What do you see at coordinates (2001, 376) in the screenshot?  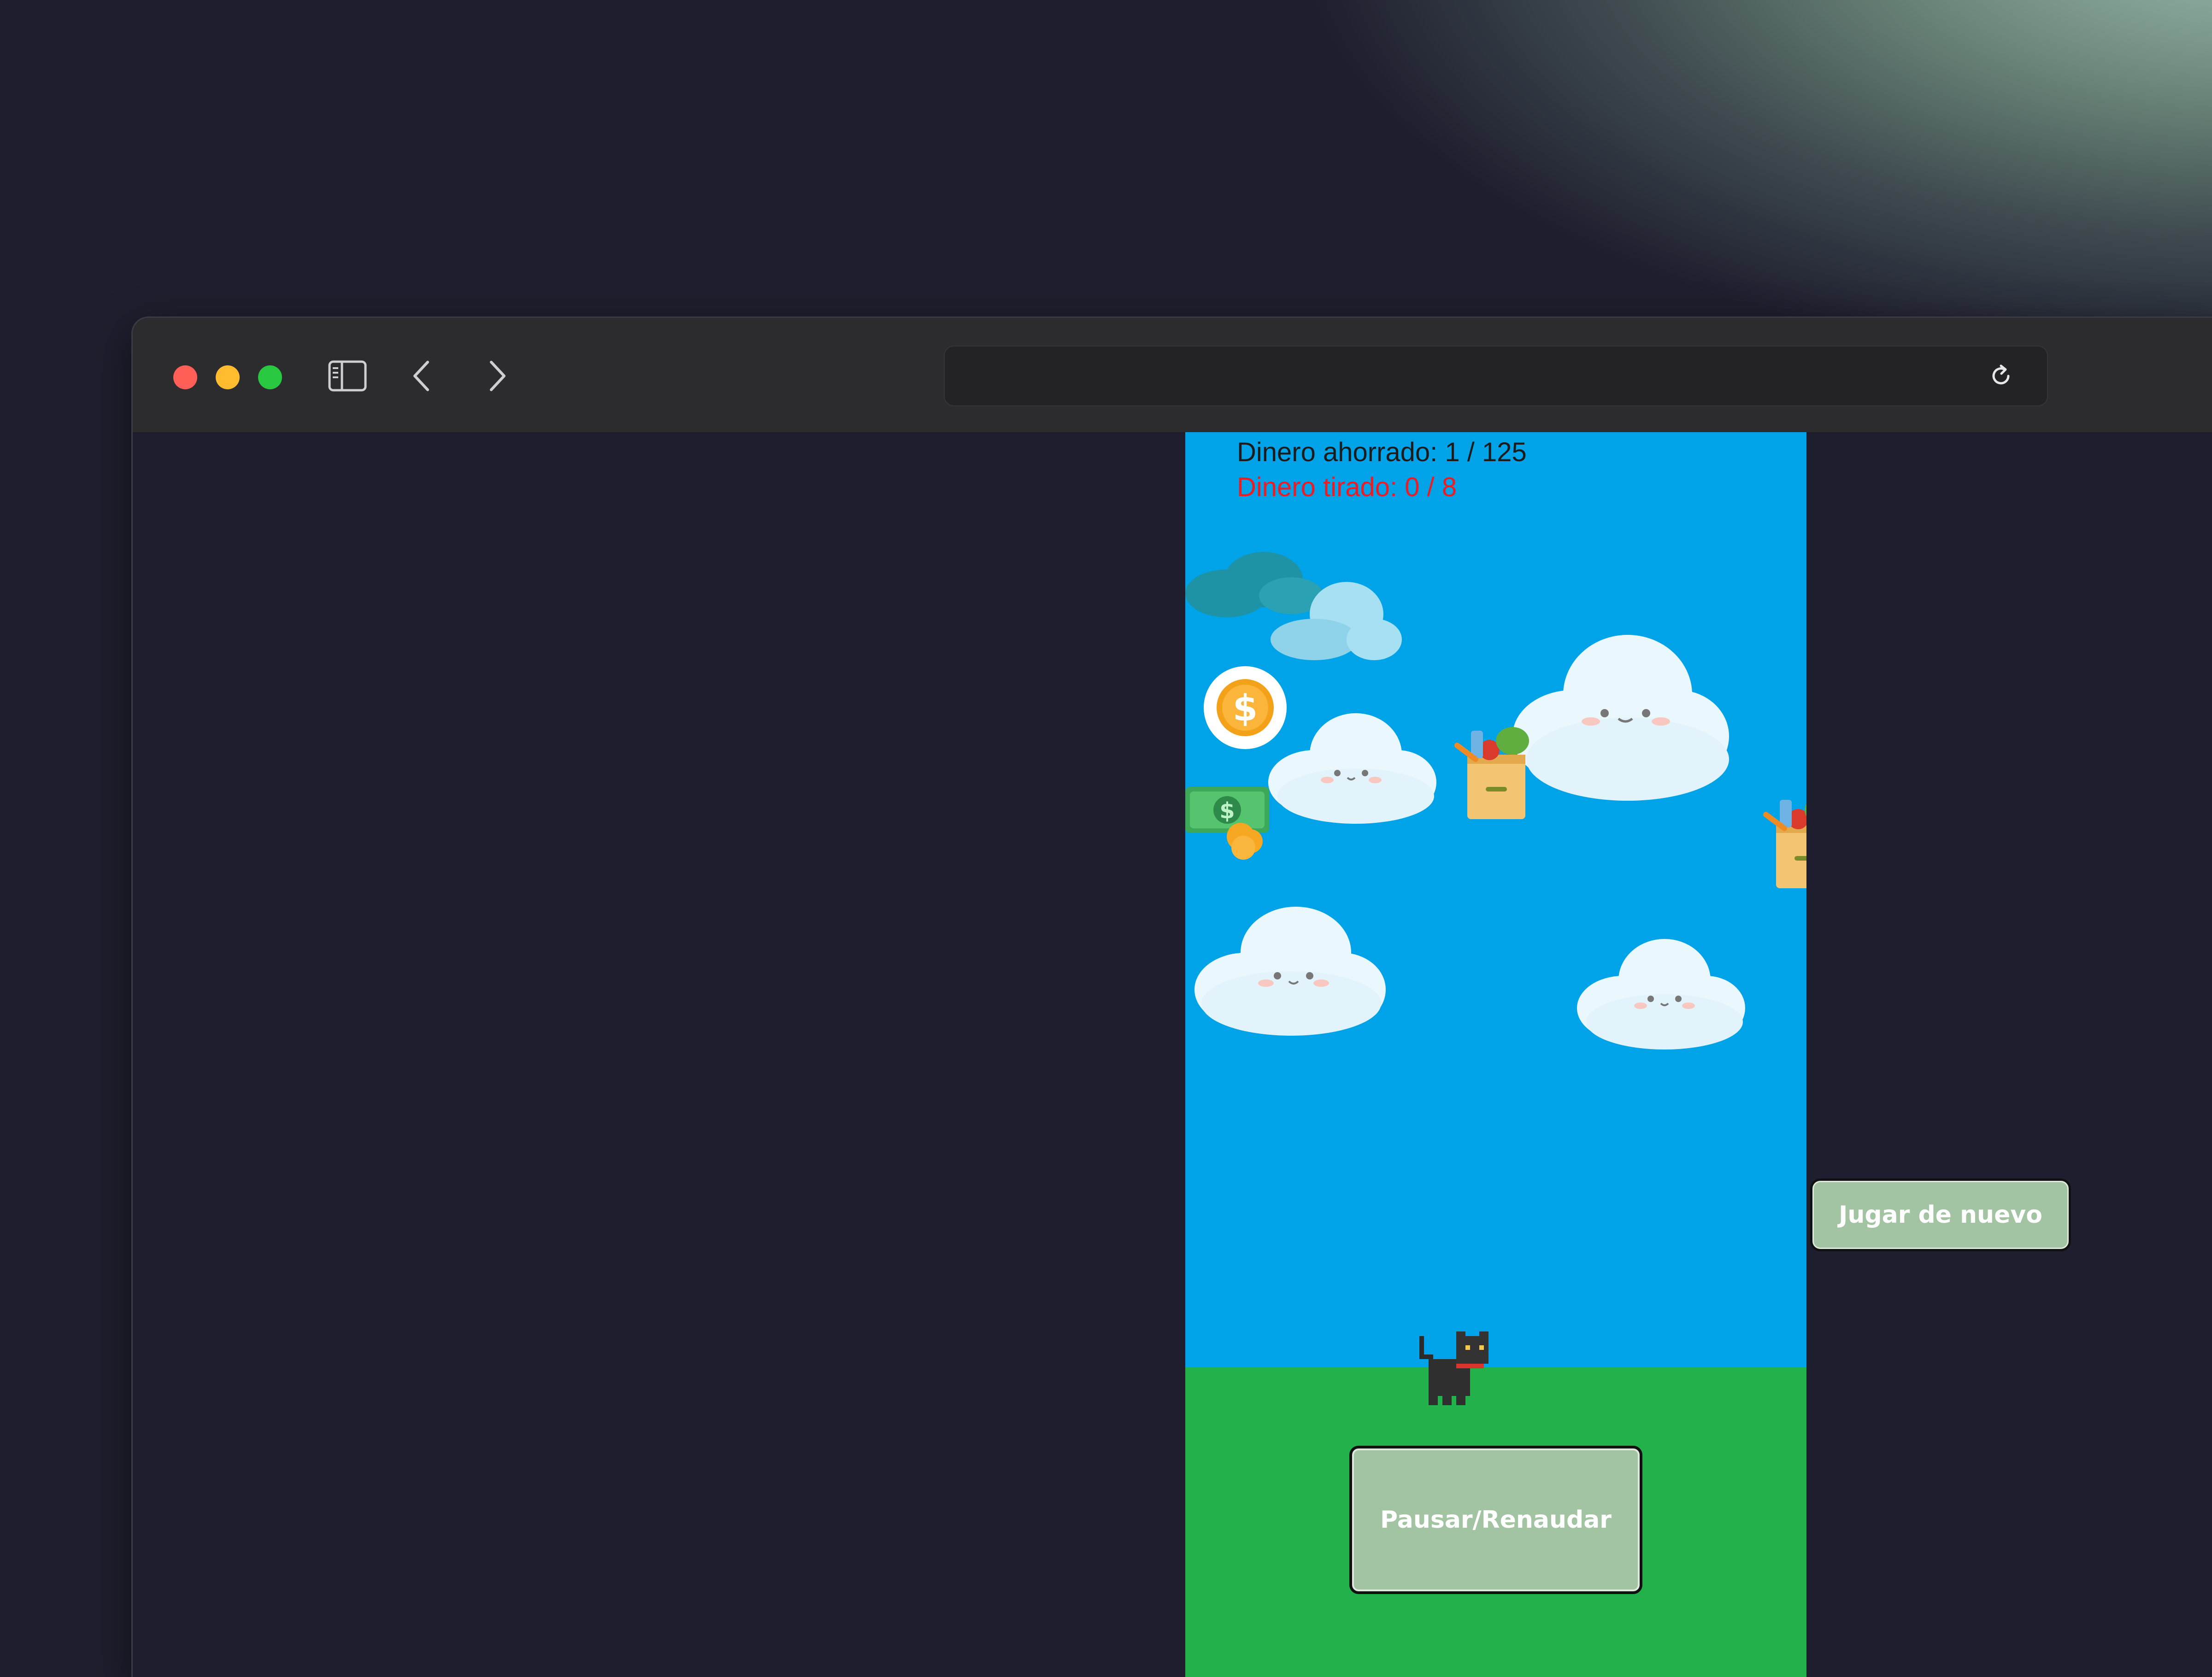 I see `reload-icon` at bounding box center [2001, 376].